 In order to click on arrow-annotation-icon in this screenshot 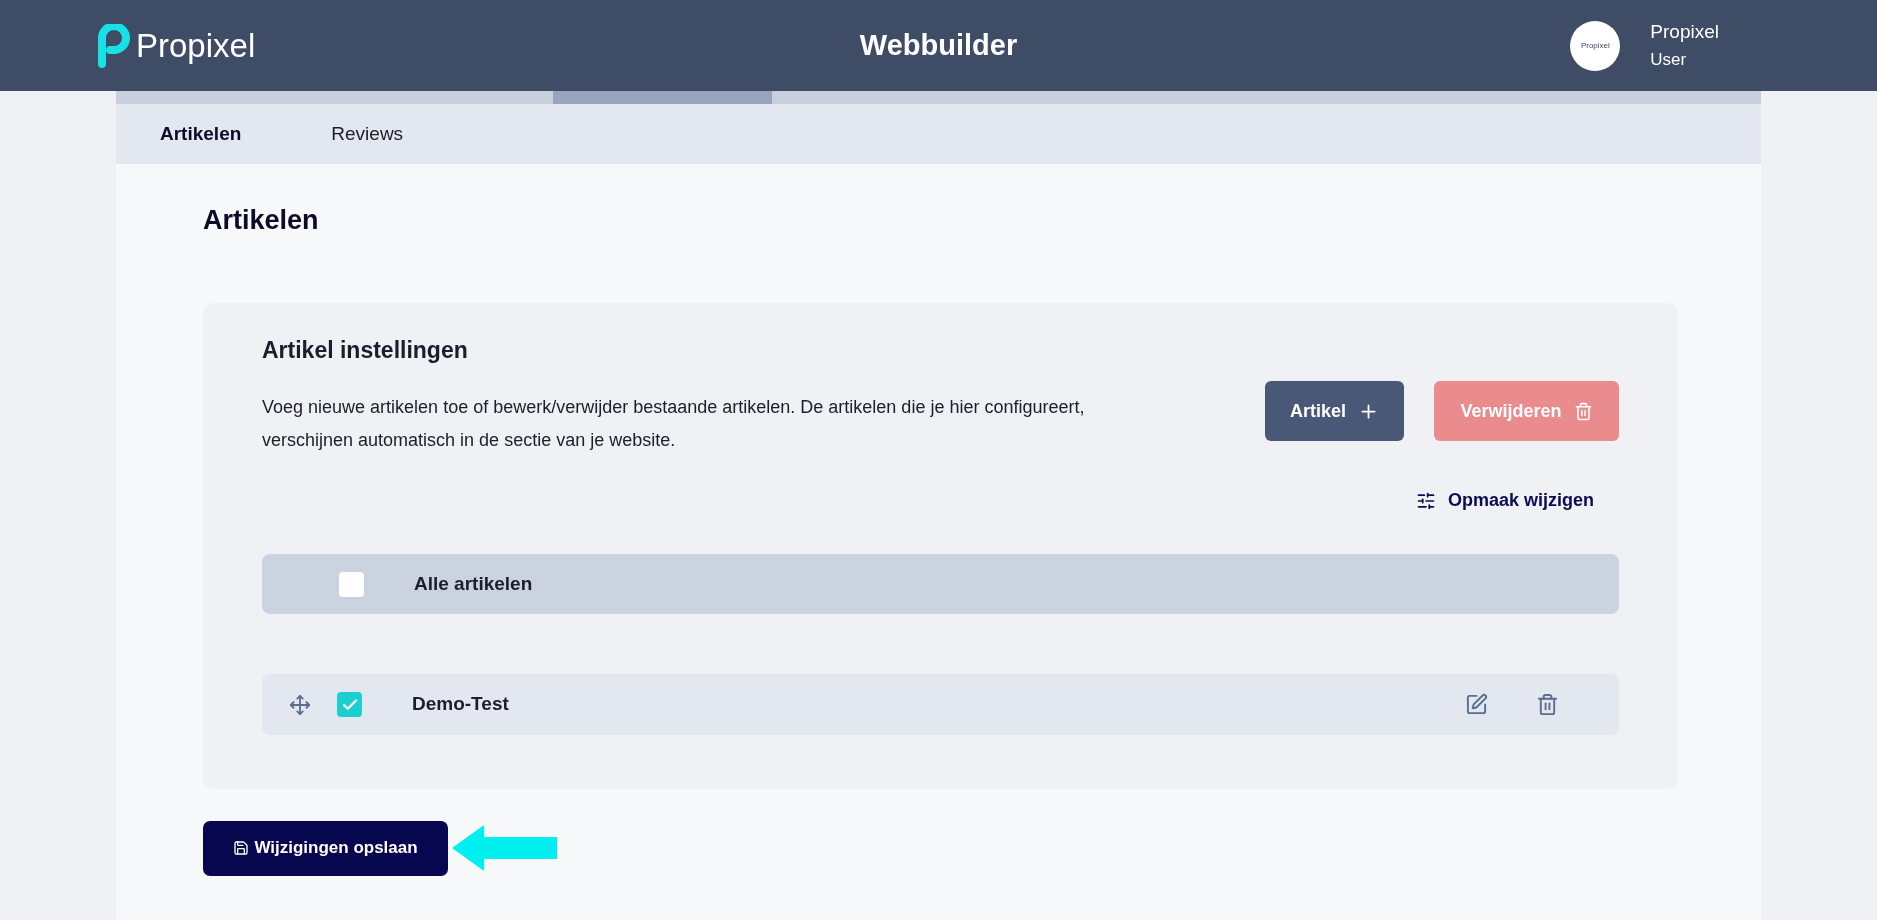, I will do `click(504, 848)`.